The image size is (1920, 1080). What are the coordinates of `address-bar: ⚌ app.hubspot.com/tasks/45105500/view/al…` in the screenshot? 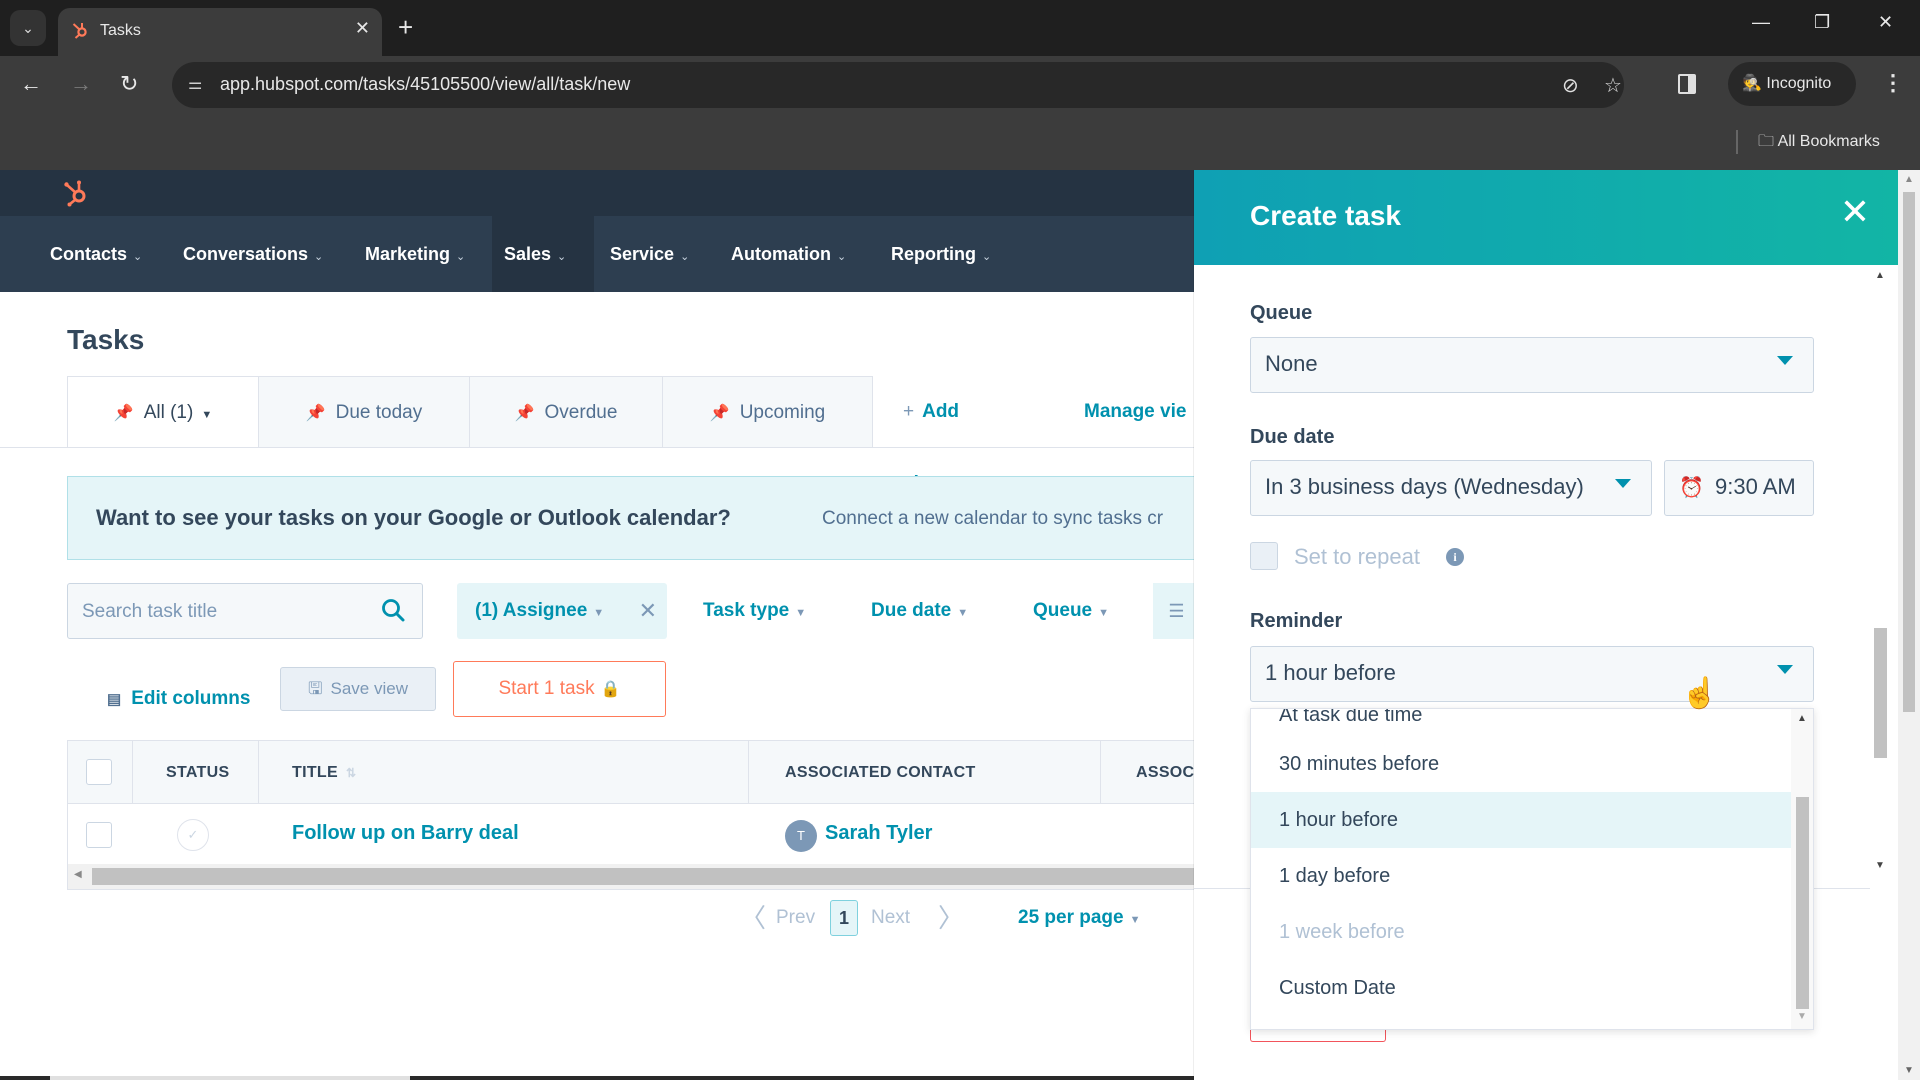 It's located at (898, 85).